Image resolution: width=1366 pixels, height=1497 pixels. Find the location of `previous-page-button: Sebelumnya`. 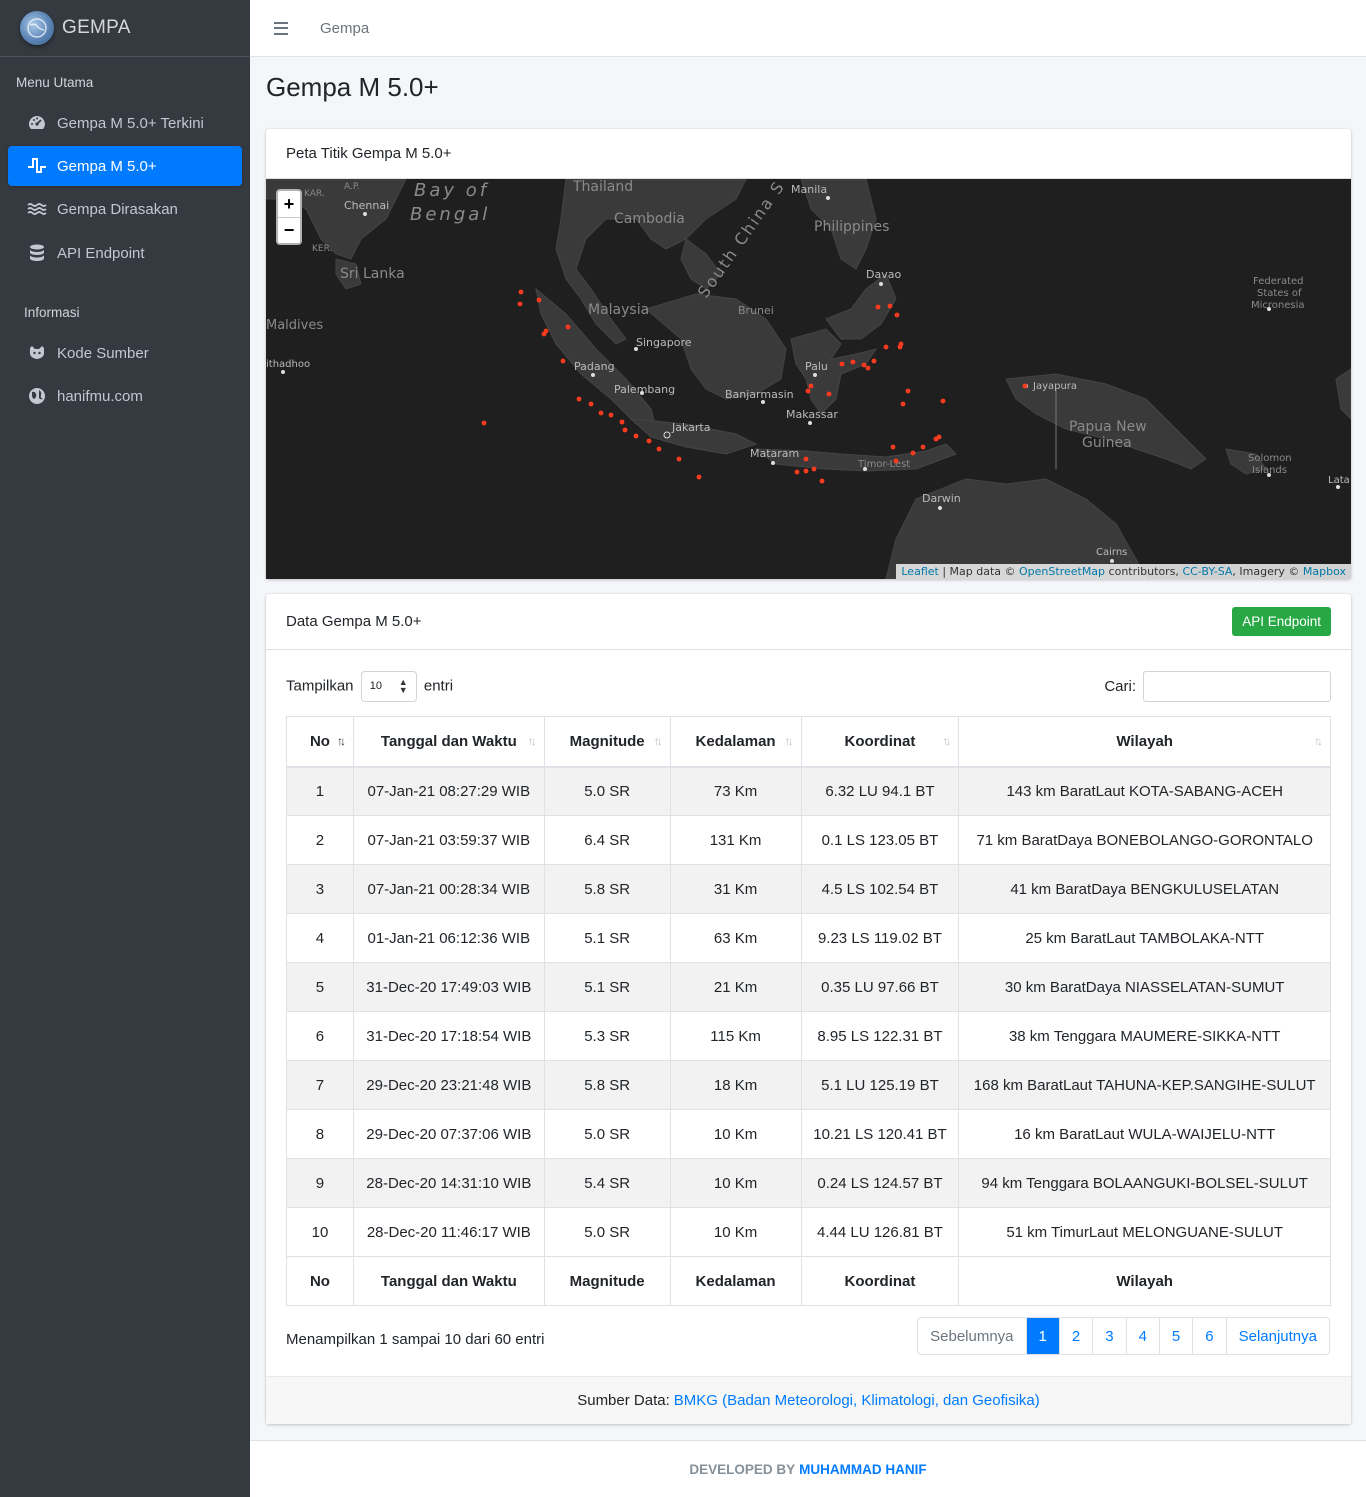

previous-page-button: Sebelumnya is located at coordinates (971, 1336).